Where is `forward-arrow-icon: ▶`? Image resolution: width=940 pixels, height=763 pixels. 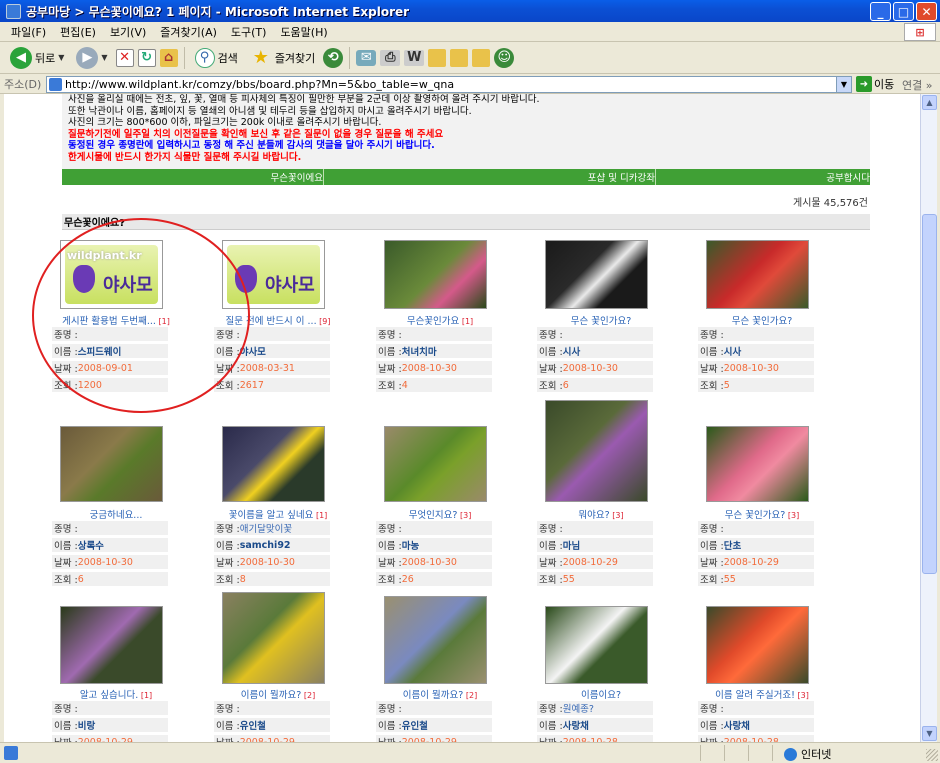 forward-arrow-icon: ▶ is located at coordinates (87, 57).